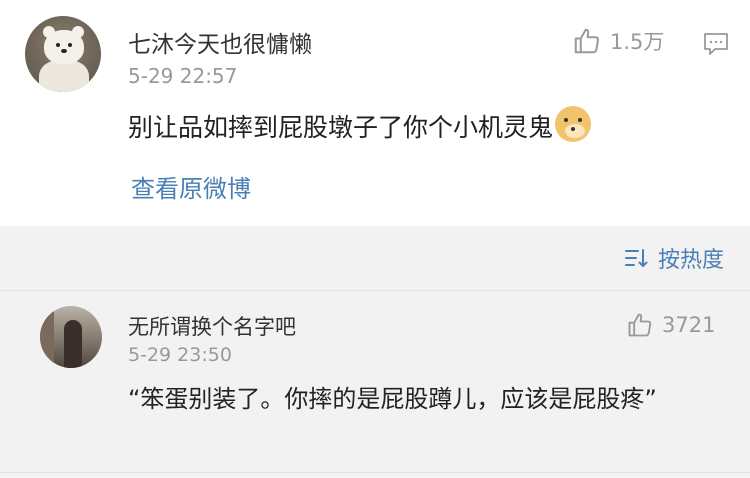 The width and height of the screenshot is (750, 478). I want to click on comment-timestamp: 5-29 22:57, so click(183, 76).